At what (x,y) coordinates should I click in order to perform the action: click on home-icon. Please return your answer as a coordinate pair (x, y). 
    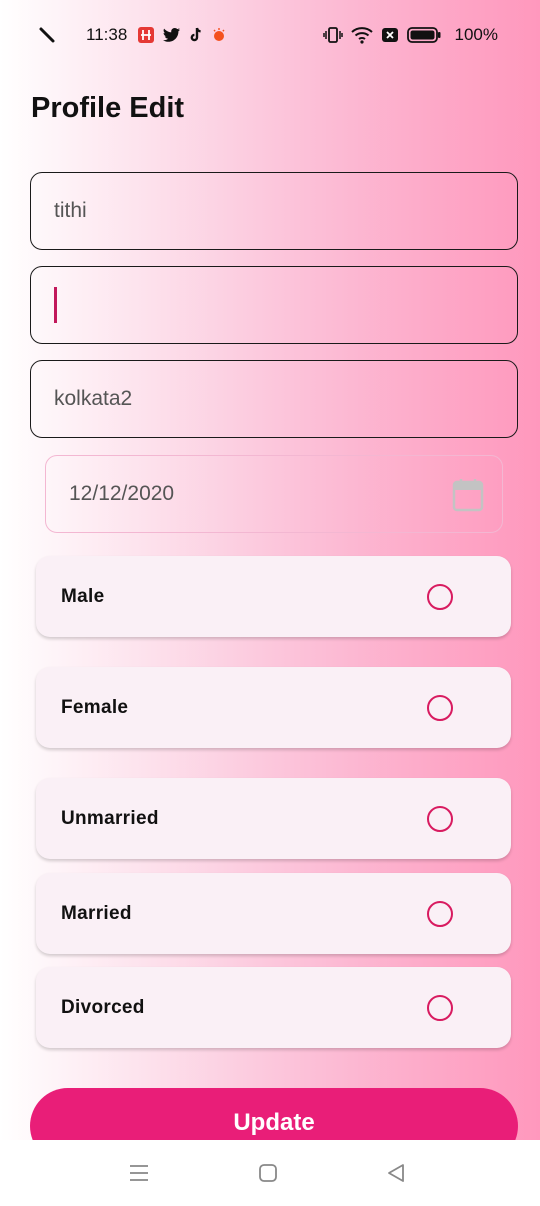
    Looking at the image, I should click on (268, 1173).